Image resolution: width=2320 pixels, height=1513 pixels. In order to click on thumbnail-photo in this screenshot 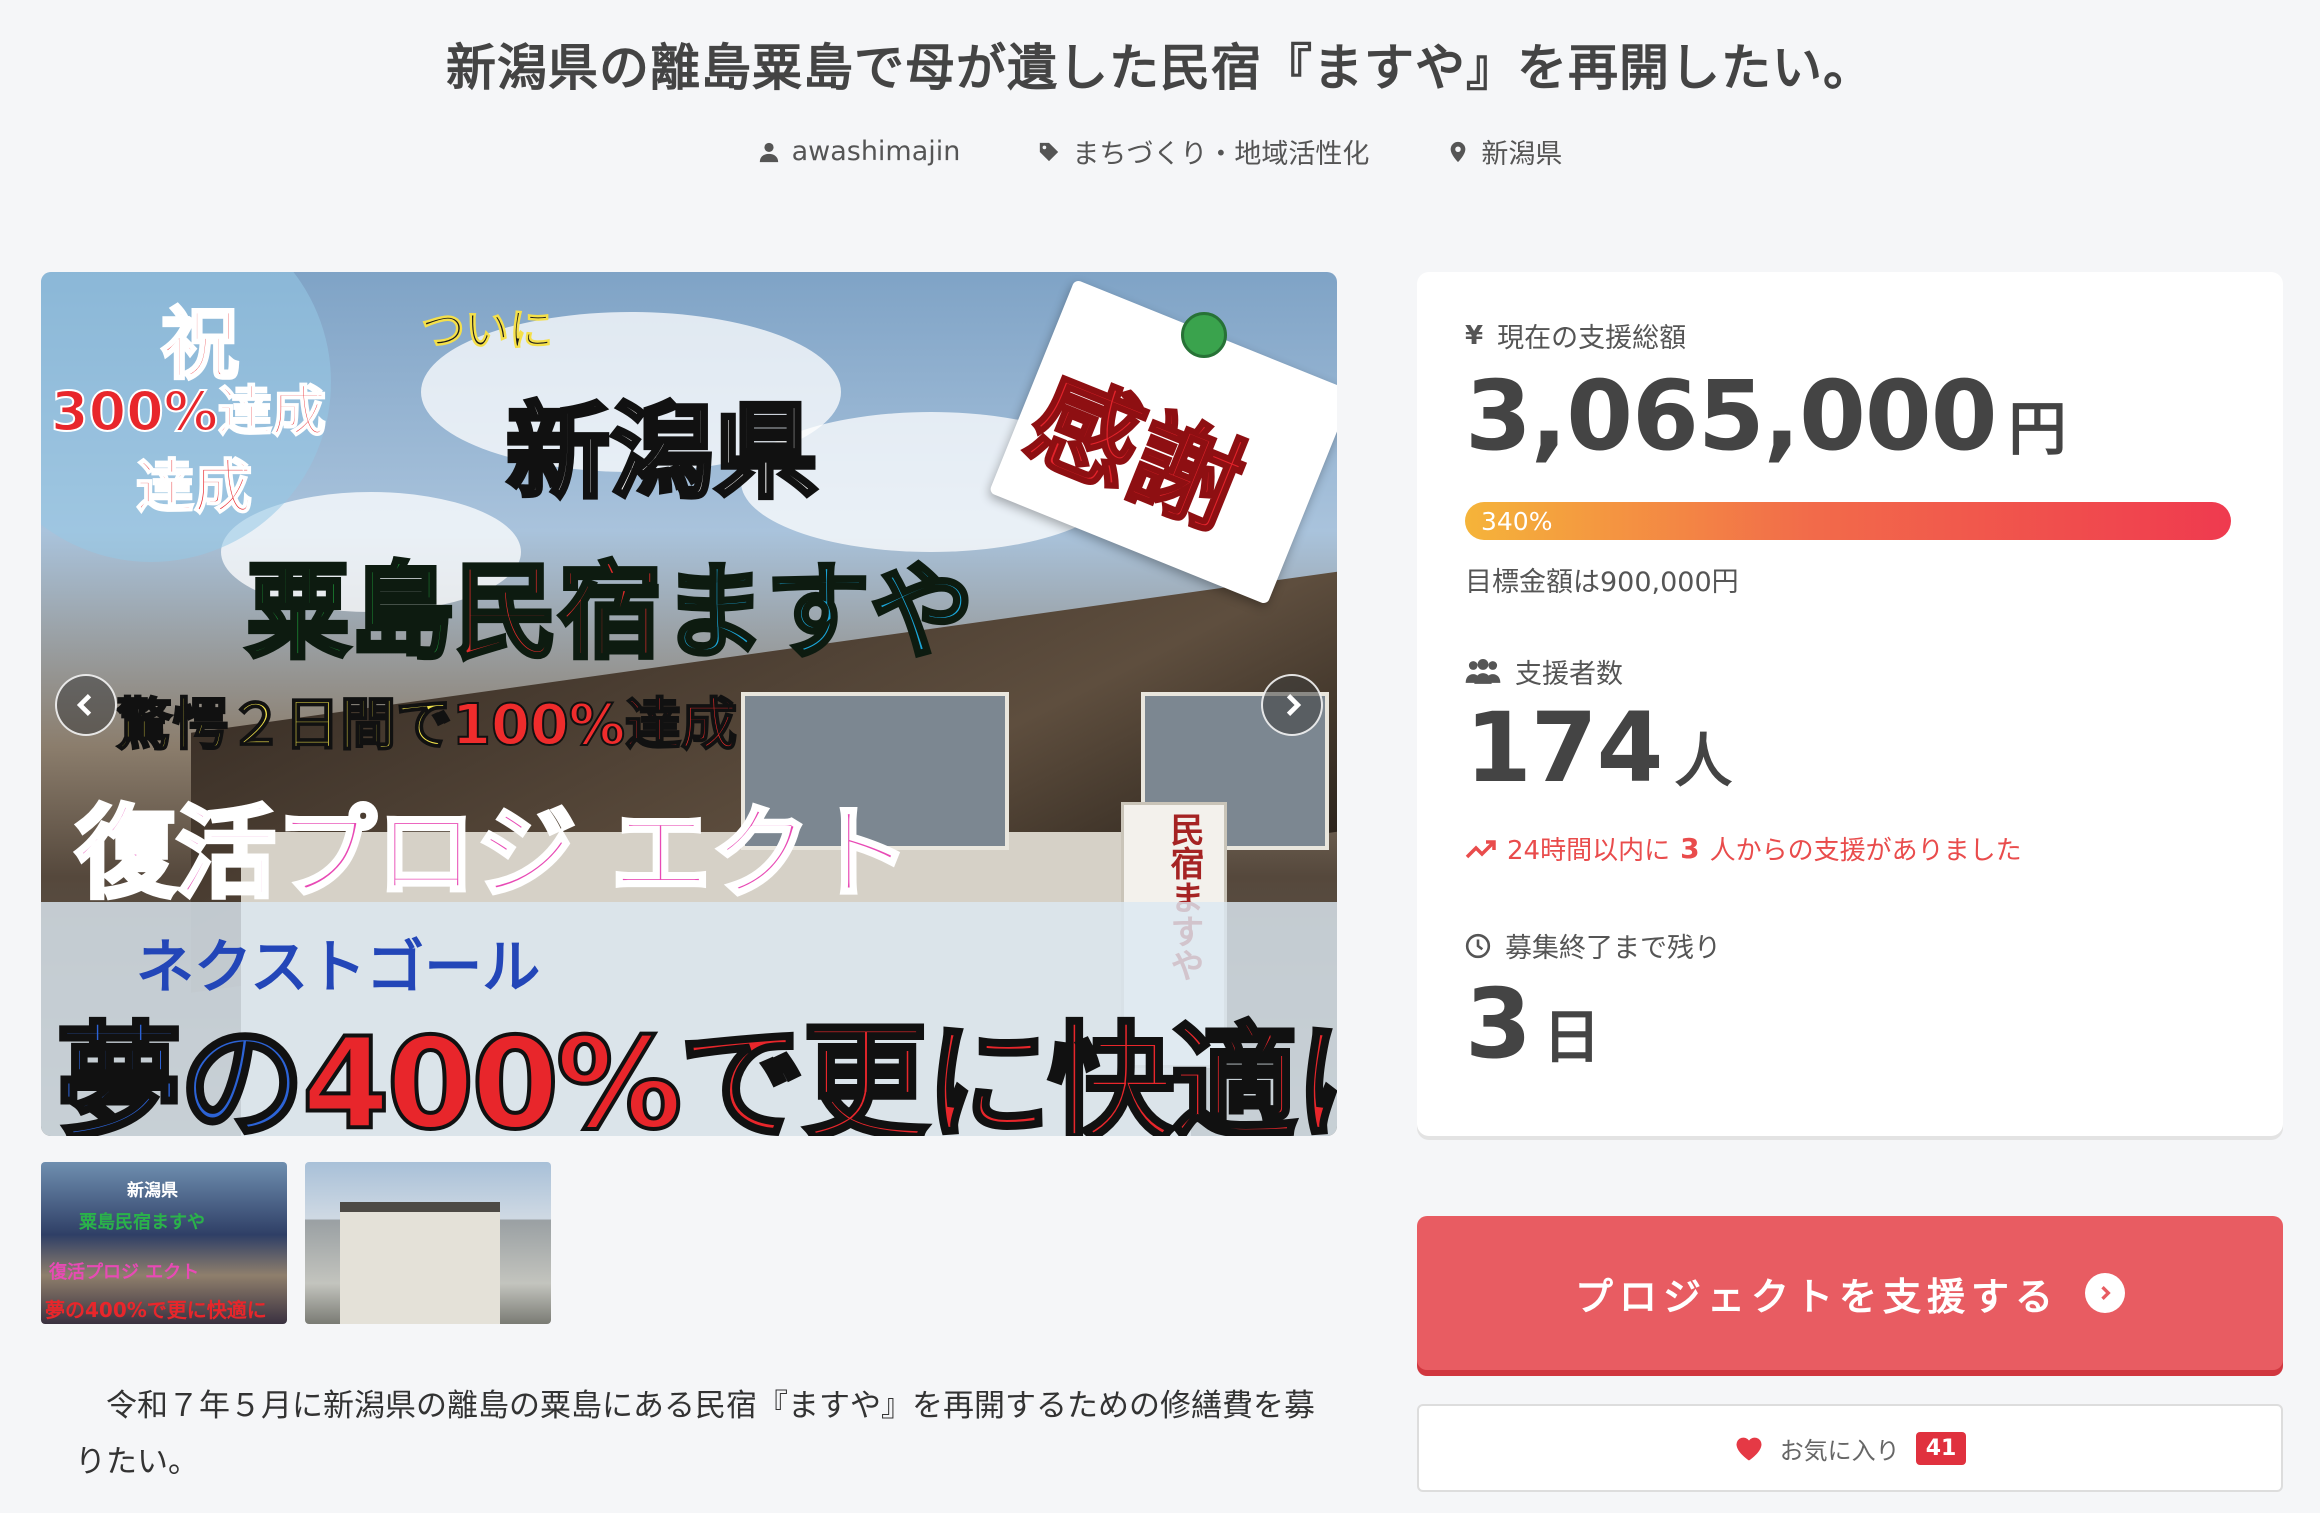, I will do `click(428, 1243)`.